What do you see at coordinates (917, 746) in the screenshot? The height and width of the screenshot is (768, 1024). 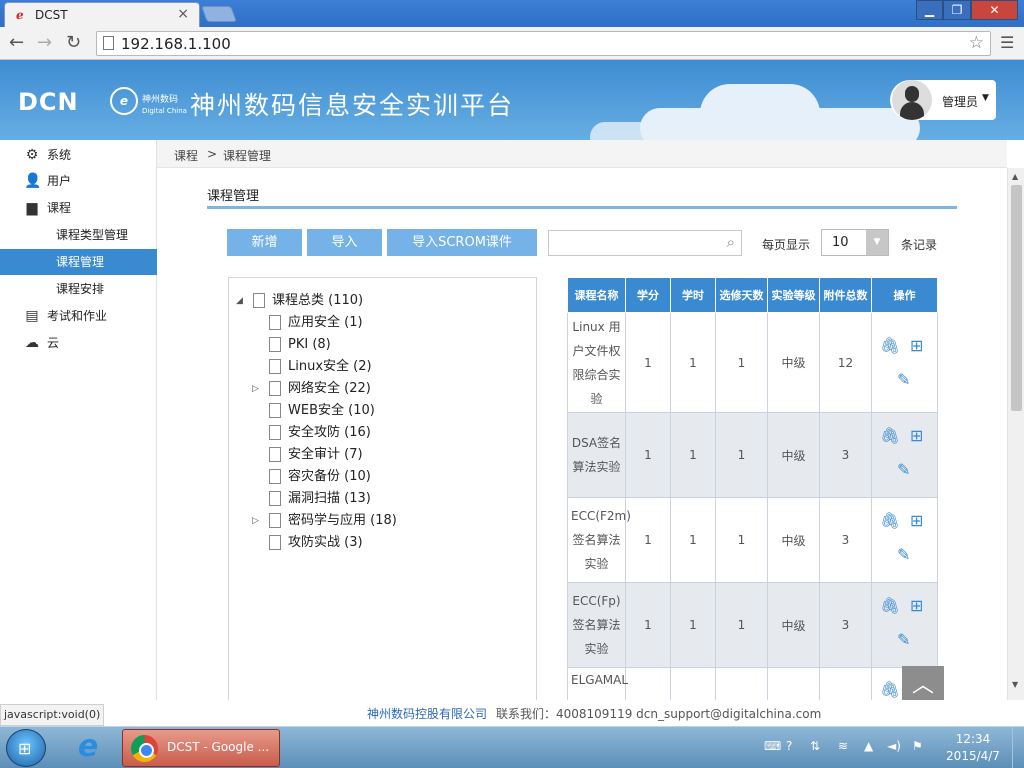 I see `action-center-icon: ⚑` at bounding box center [917, 746].